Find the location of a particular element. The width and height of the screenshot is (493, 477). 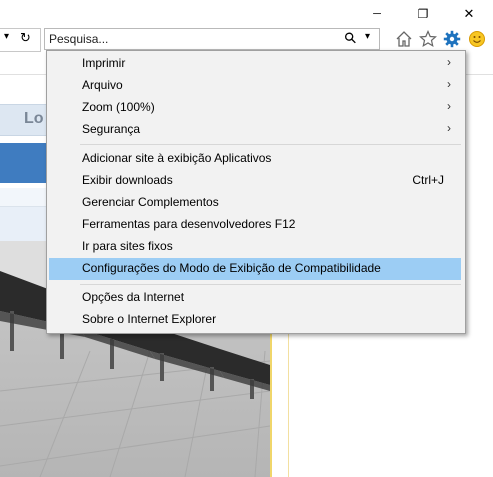

menu-item-pinned-sites: Ir para sites fixos is located at coordinates (255, 247).